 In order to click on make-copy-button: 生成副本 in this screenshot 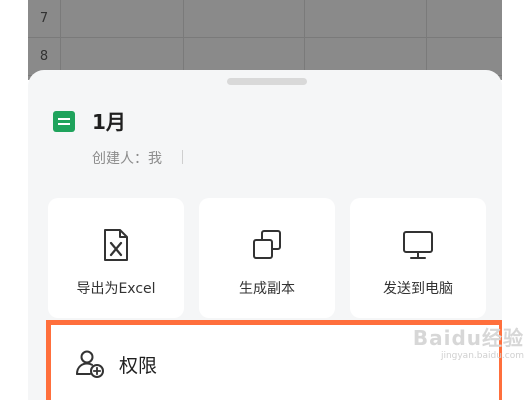, I will do `click(267, 258)`.